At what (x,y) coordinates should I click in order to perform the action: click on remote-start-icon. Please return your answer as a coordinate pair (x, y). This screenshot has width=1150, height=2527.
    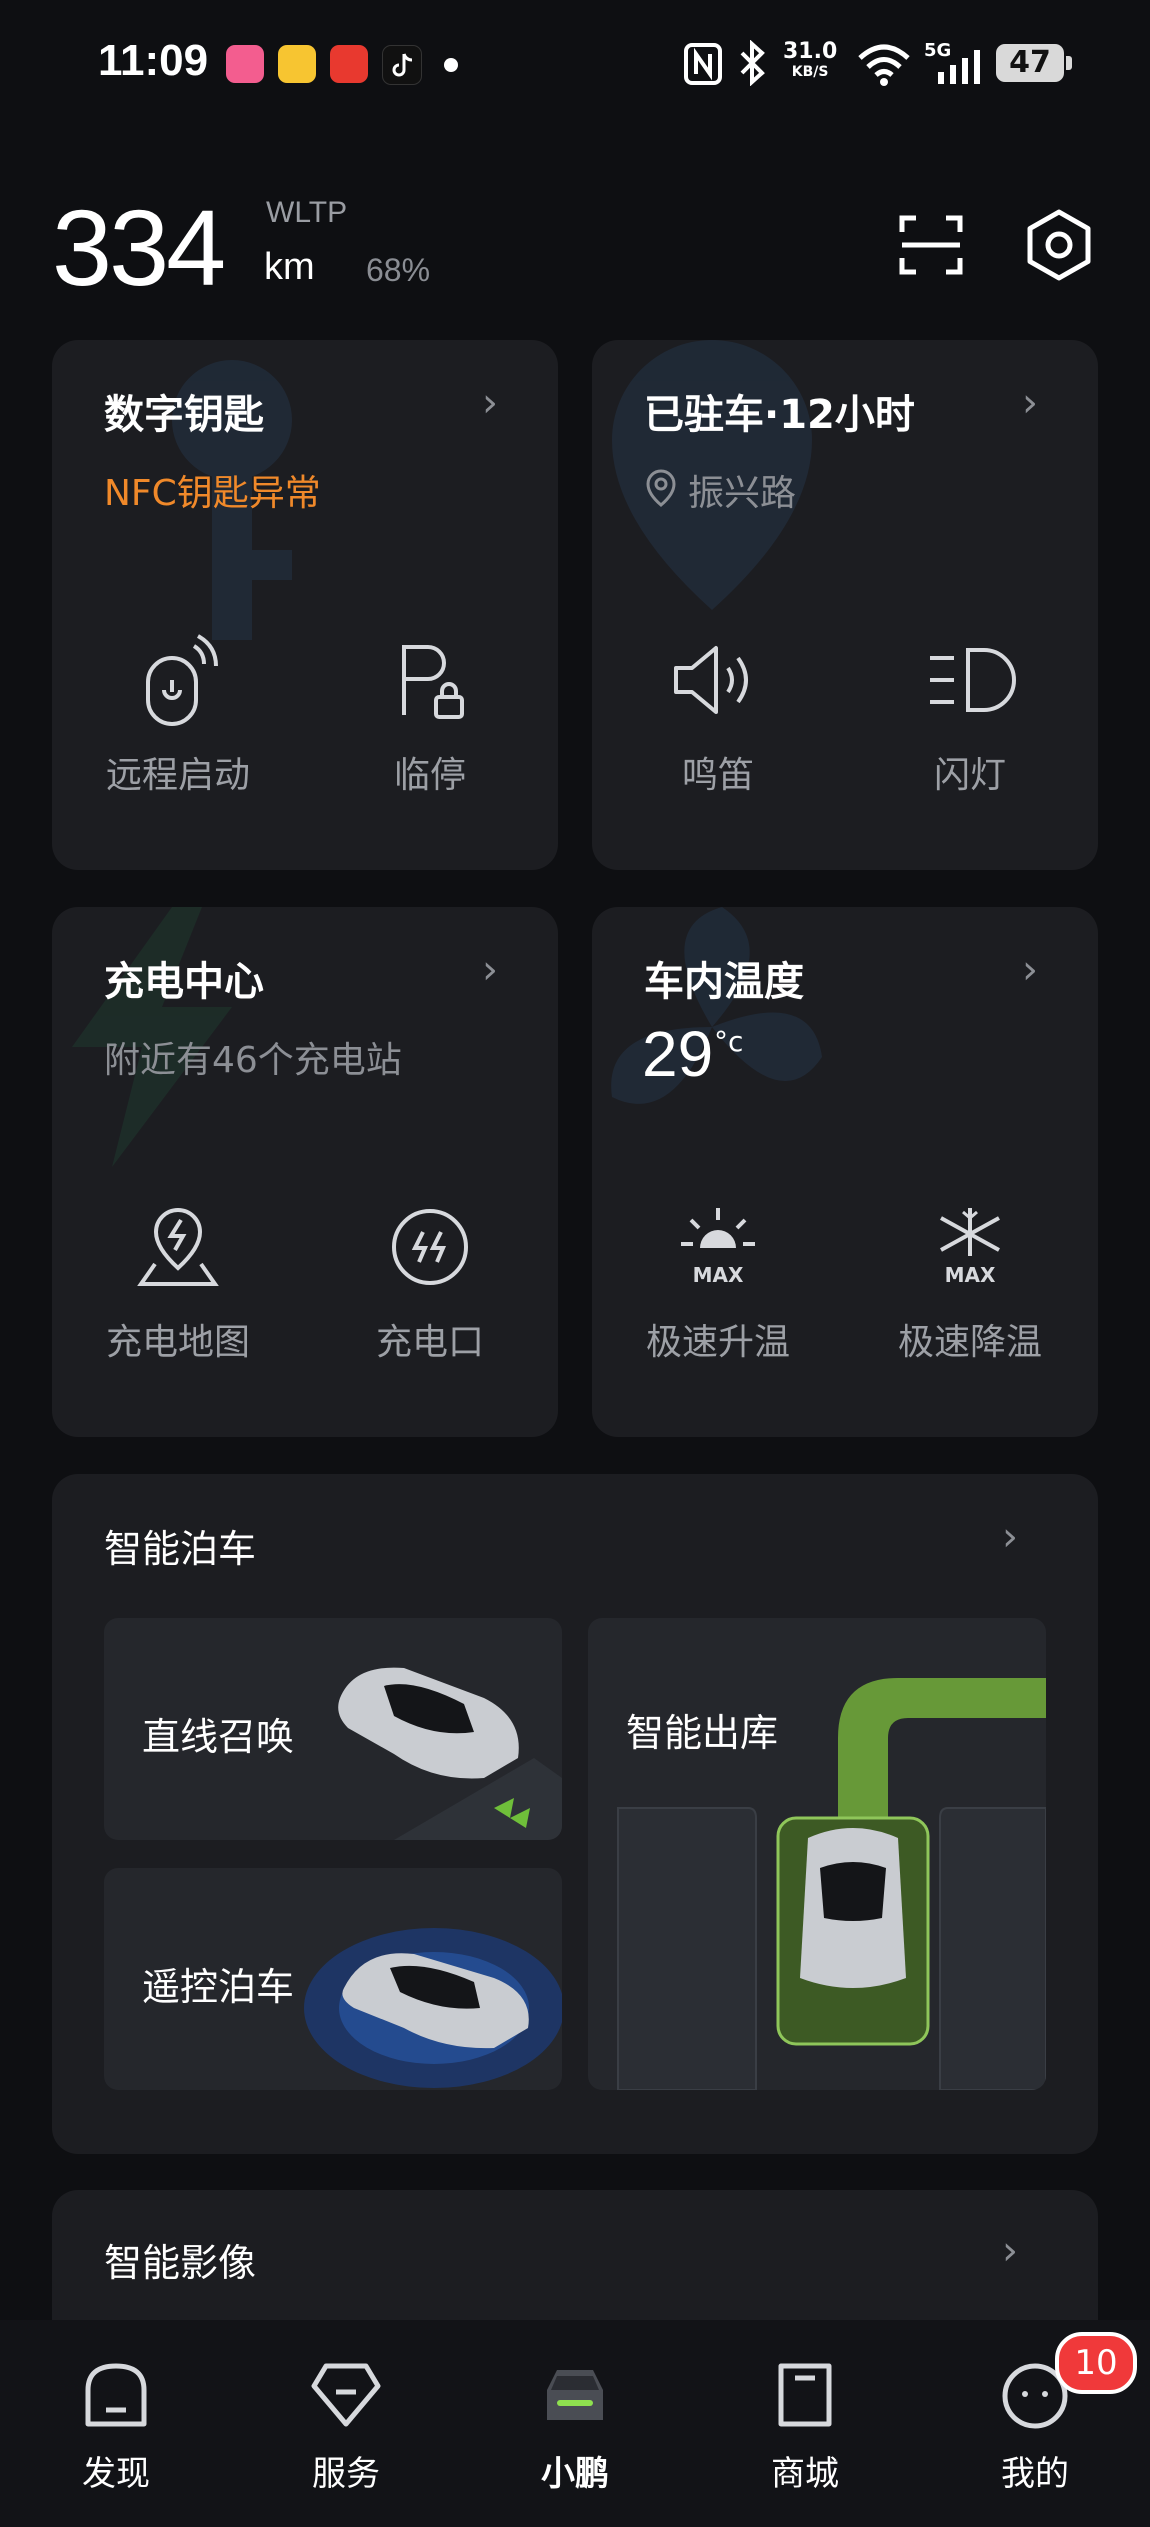
    Looking at the image, I should click on (182, 680).